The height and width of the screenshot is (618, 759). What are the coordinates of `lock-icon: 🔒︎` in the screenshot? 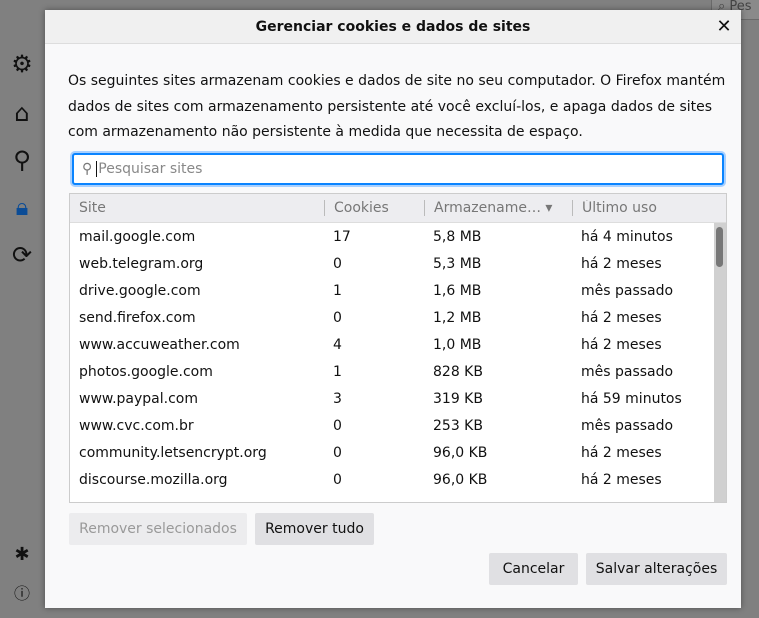 It's located at (22, 207).